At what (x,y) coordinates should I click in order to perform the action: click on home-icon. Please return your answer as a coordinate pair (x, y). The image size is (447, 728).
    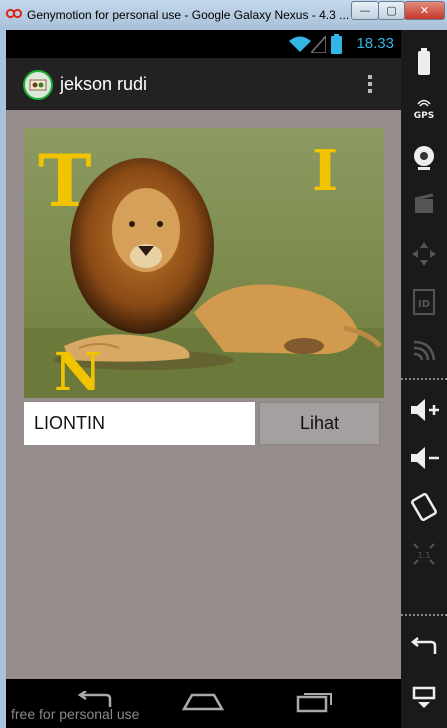
    Looking at the image, I should click on (203, 702).